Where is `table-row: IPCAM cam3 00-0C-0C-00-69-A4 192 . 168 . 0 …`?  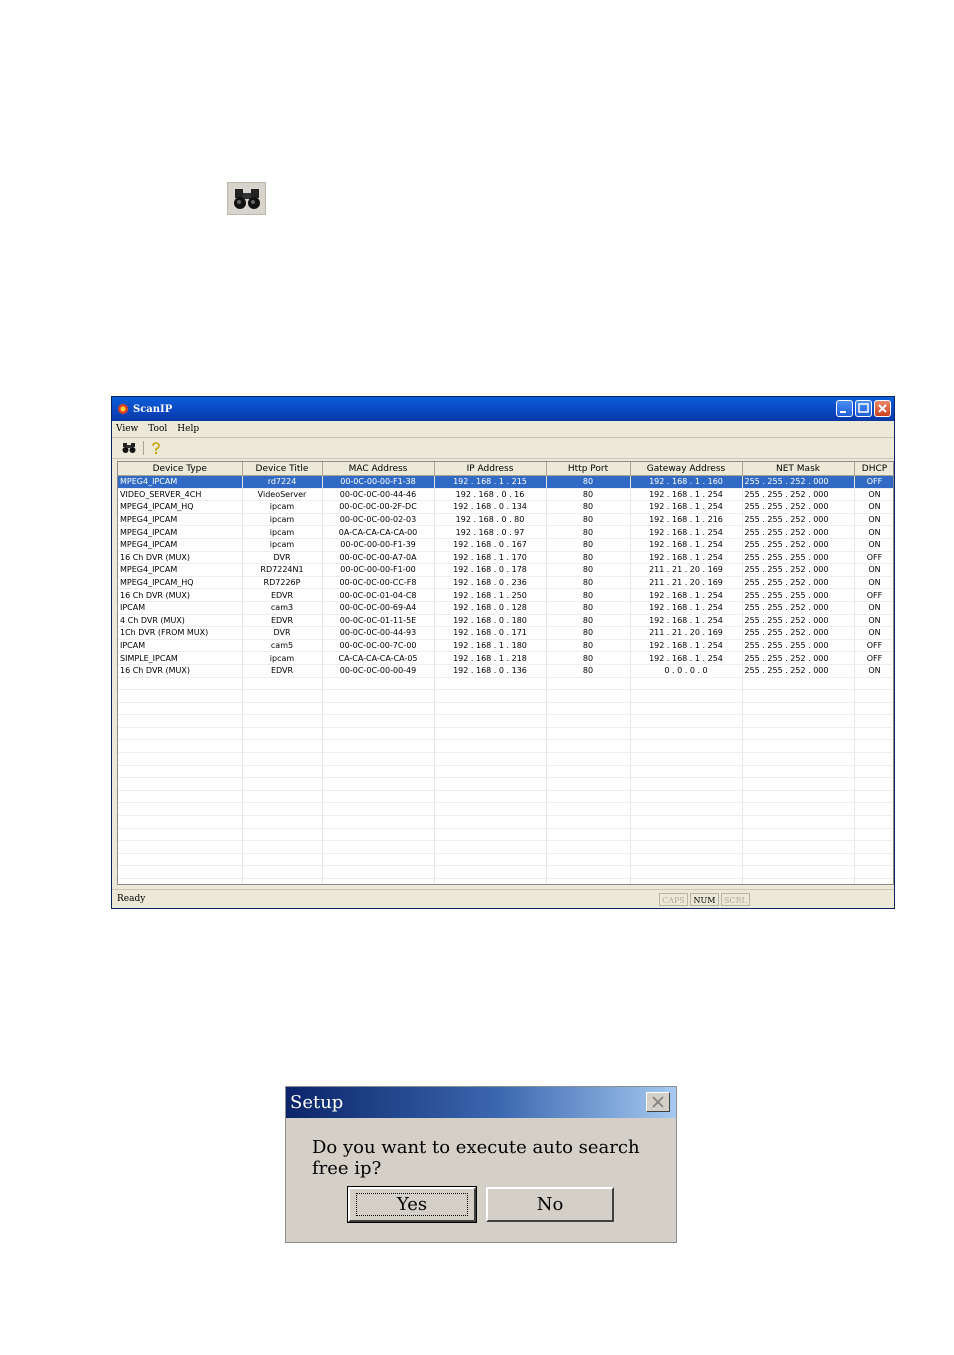
table-row: IPCAM cam3 00-0C-0C-00-69-A4 192 . 168 . 0 … is located at coordinates (505, 608).